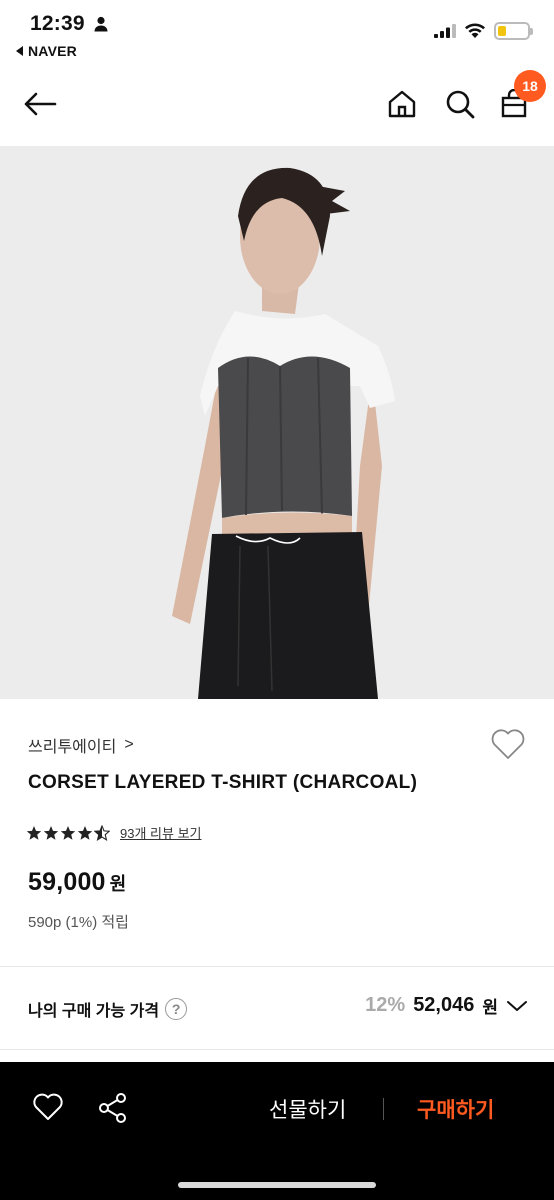 The height and width of the screenshot is (1200, 554). I want to click on top-navigation: 18, so click(277, 107).